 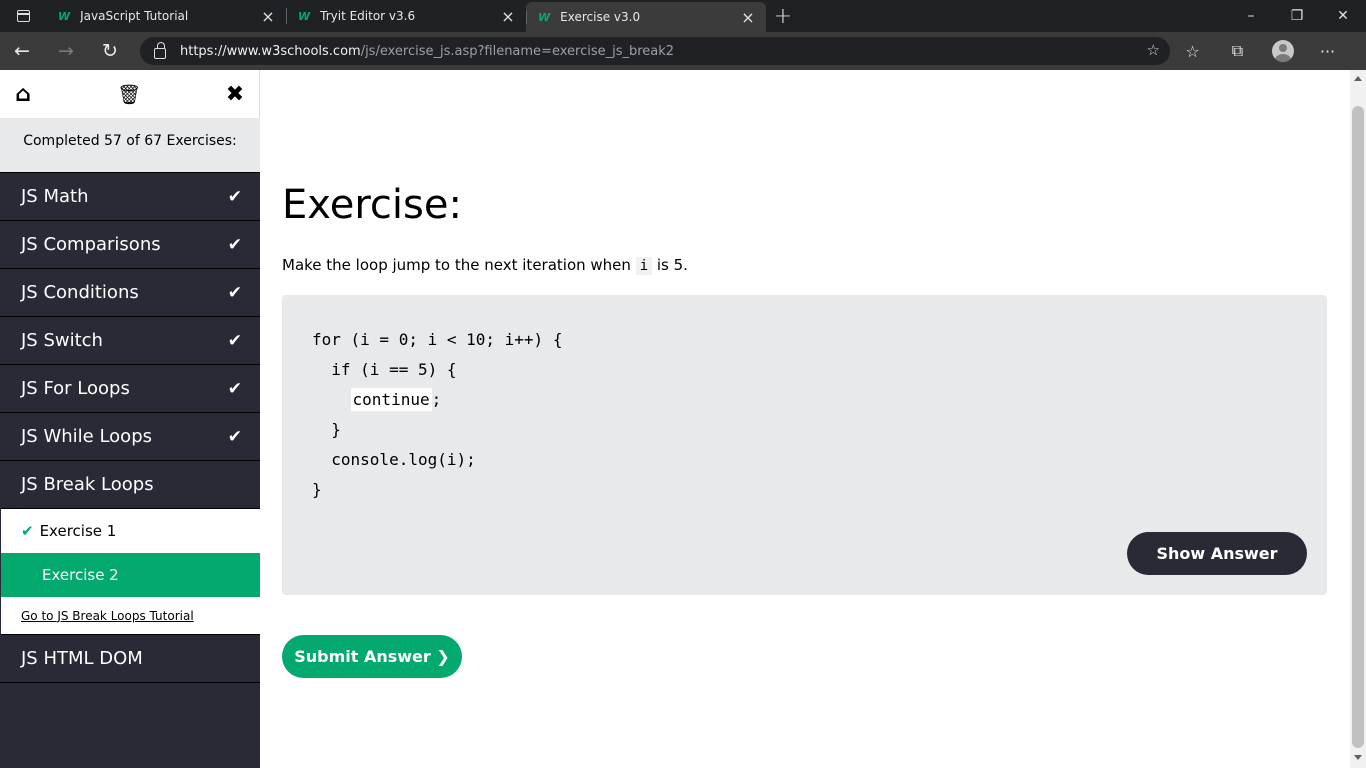 I want to click on show-answer-button: Show Answer, so click(x=1217, y=553).